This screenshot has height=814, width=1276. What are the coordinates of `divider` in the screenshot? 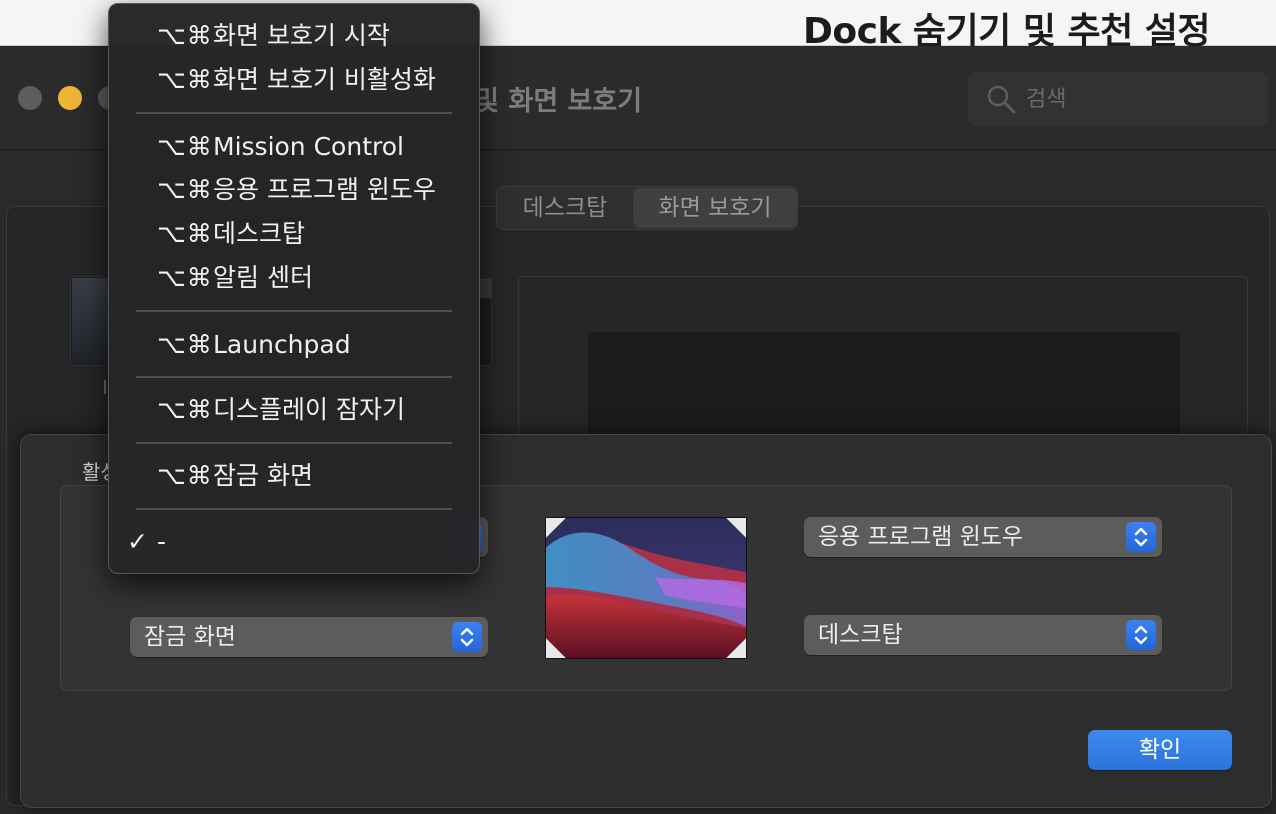 It's located at (105, 387).